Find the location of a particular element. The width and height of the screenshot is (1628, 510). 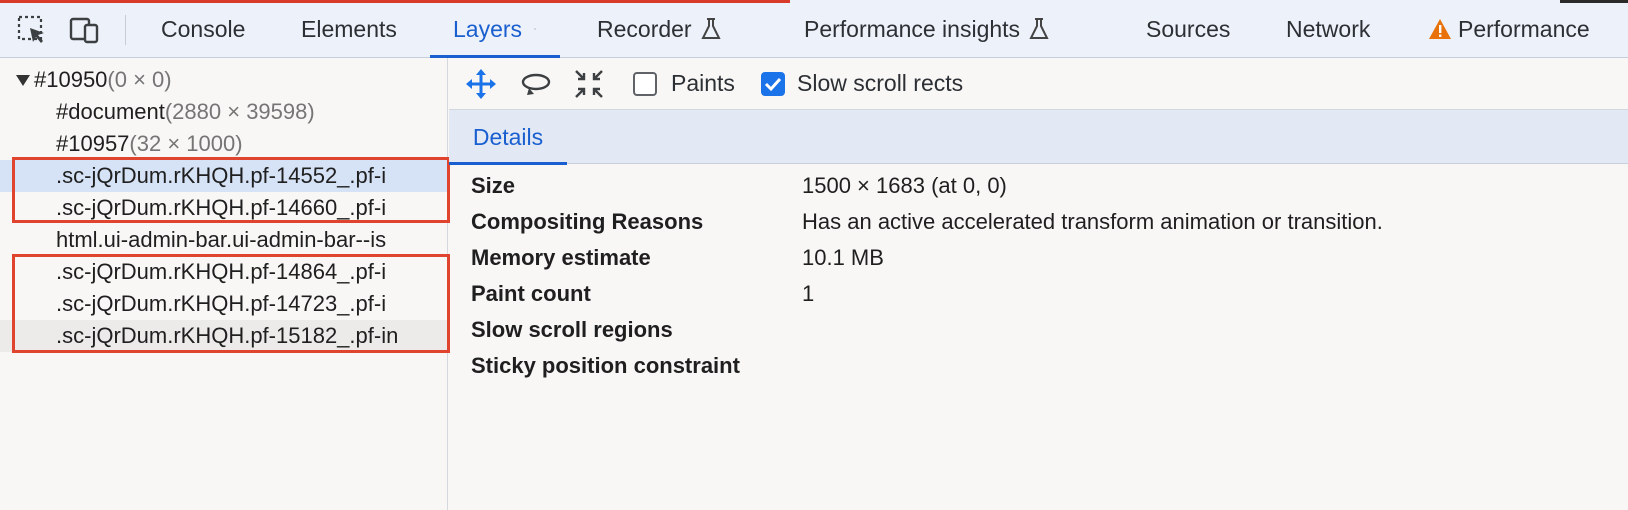

close-tab-icon is located at coordinates (535, 29).